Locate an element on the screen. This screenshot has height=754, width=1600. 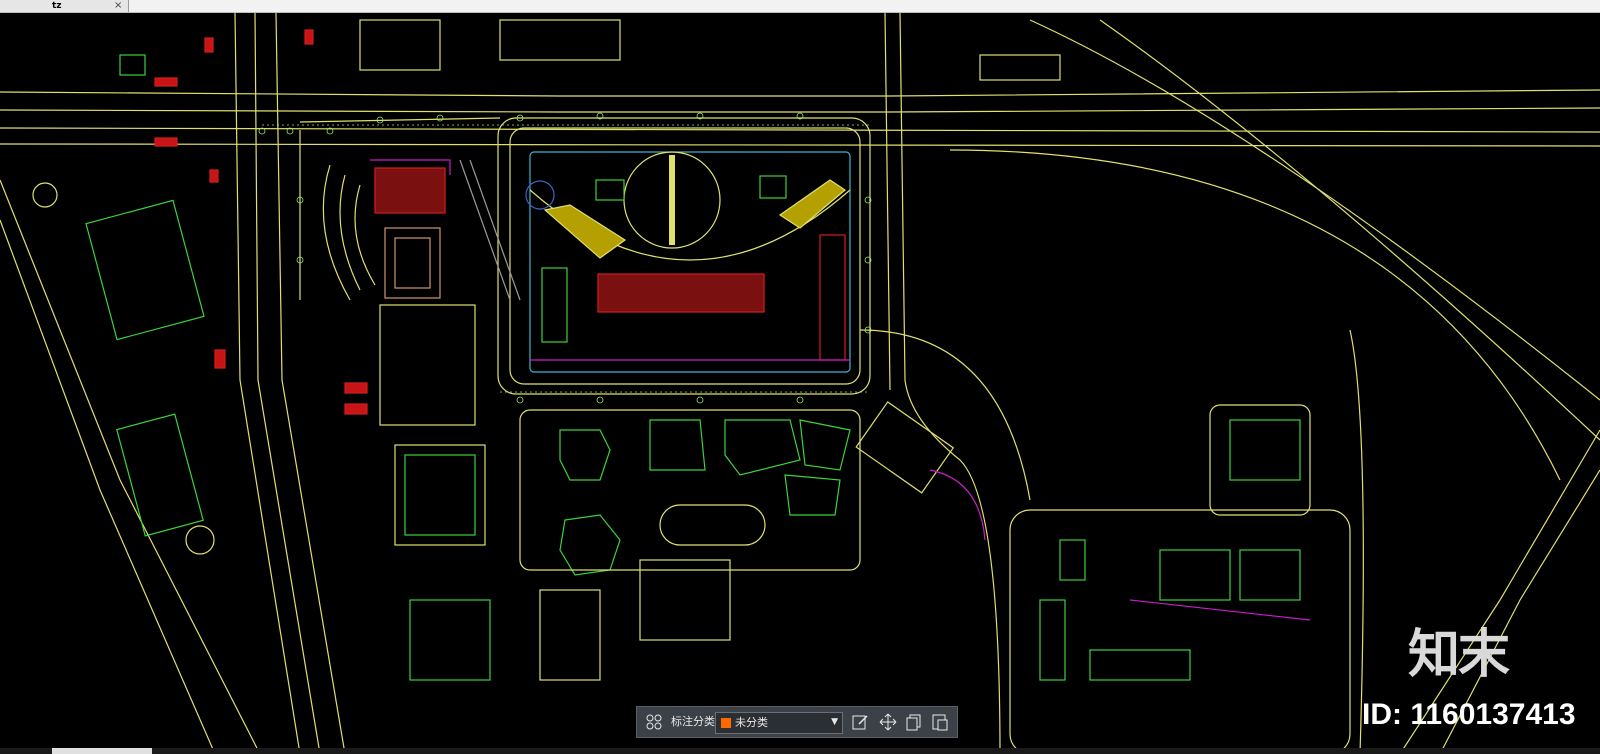
move-icon is located at coordinates (888, 722).